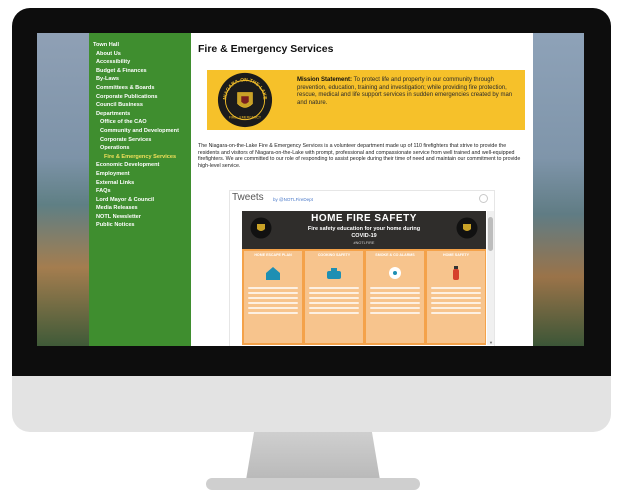  I want to click on poster-column-heading: COOKING SAFETY, so click(334, 255).